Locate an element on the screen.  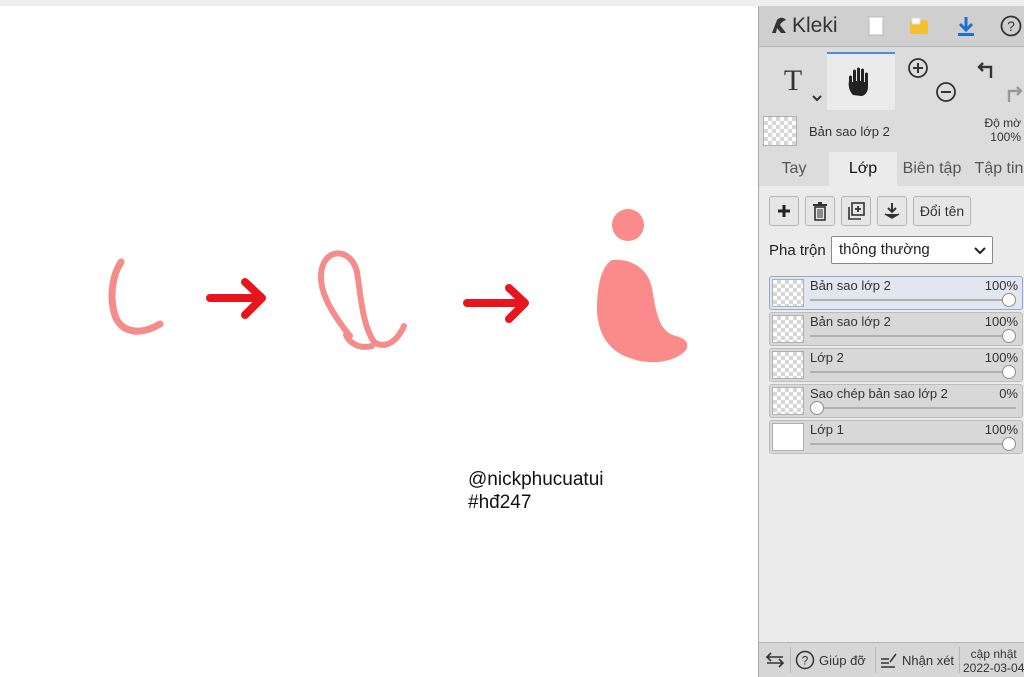
duplicate-layer-icon is located at coordinates (856, 211).